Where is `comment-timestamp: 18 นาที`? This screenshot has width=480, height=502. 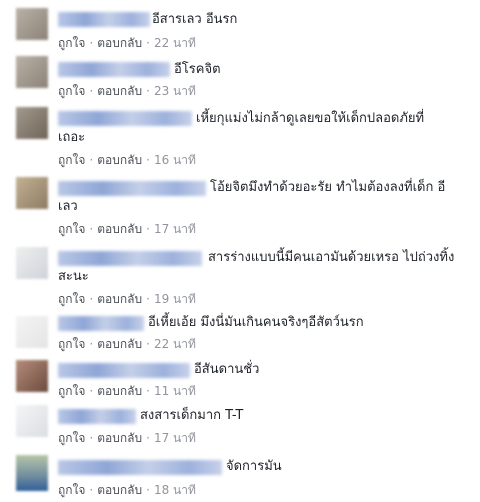 comment-timestamp: 18 นาที is located at coordinates (175, 490).